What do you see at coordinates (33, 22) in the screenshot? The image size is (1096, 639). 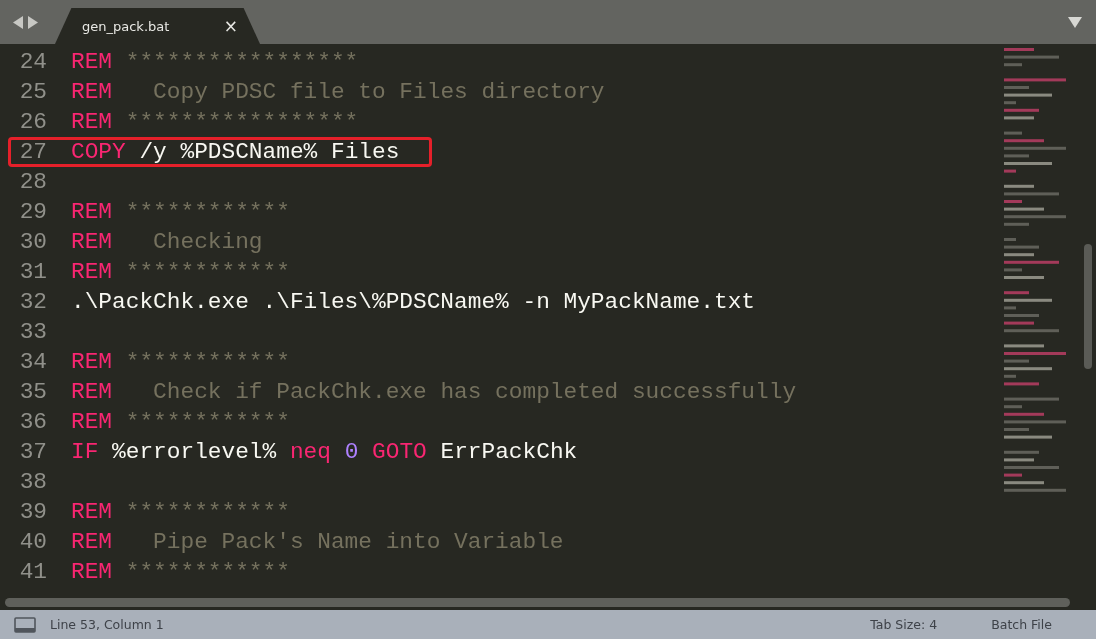 I see `next-arrow-icon` at bounding box center [33, 22].